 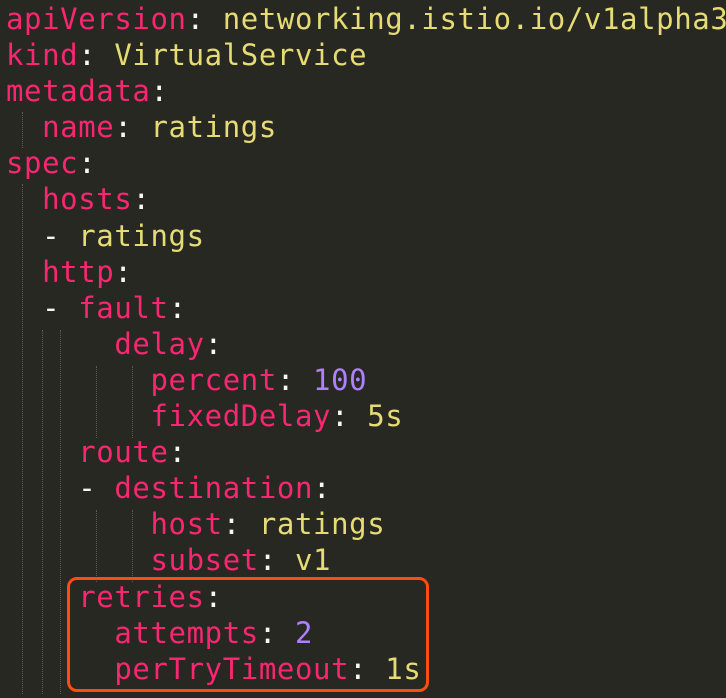 I want to click on yaml-key: delay, so click(x=159, y=343).